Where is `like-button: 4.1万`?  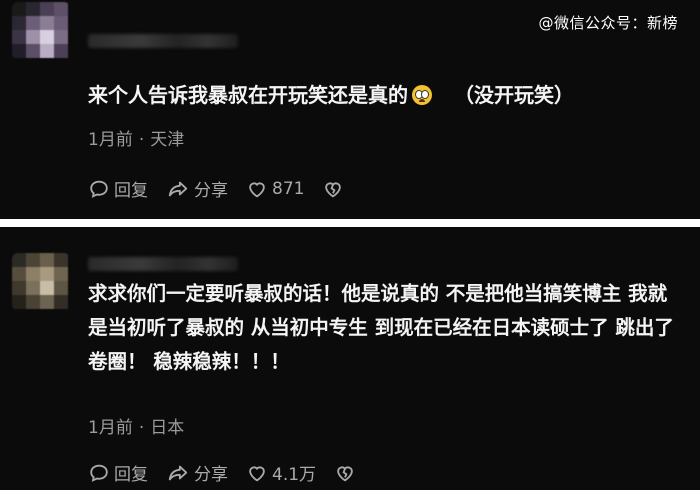
like-button: 4.1万 is located at coordinates (281, 472).